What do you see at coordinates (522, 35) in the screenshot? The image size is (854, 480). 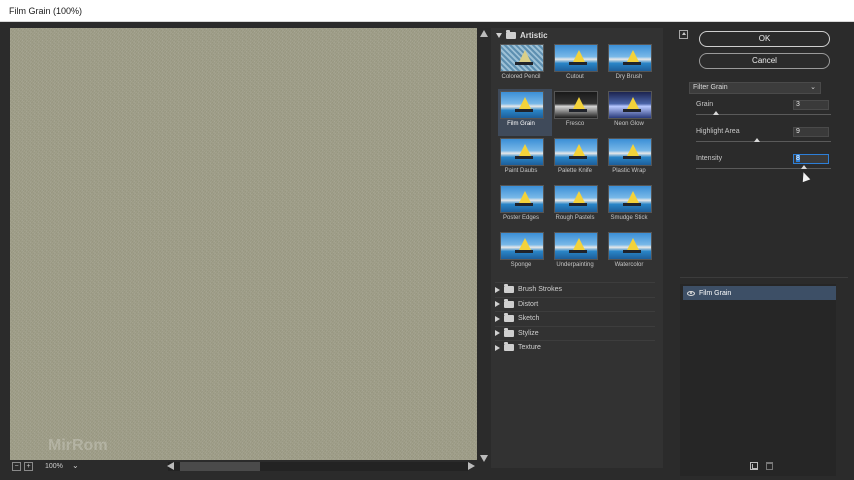 I see `category-artistic: Artistic` at bounding box center [522, 35].